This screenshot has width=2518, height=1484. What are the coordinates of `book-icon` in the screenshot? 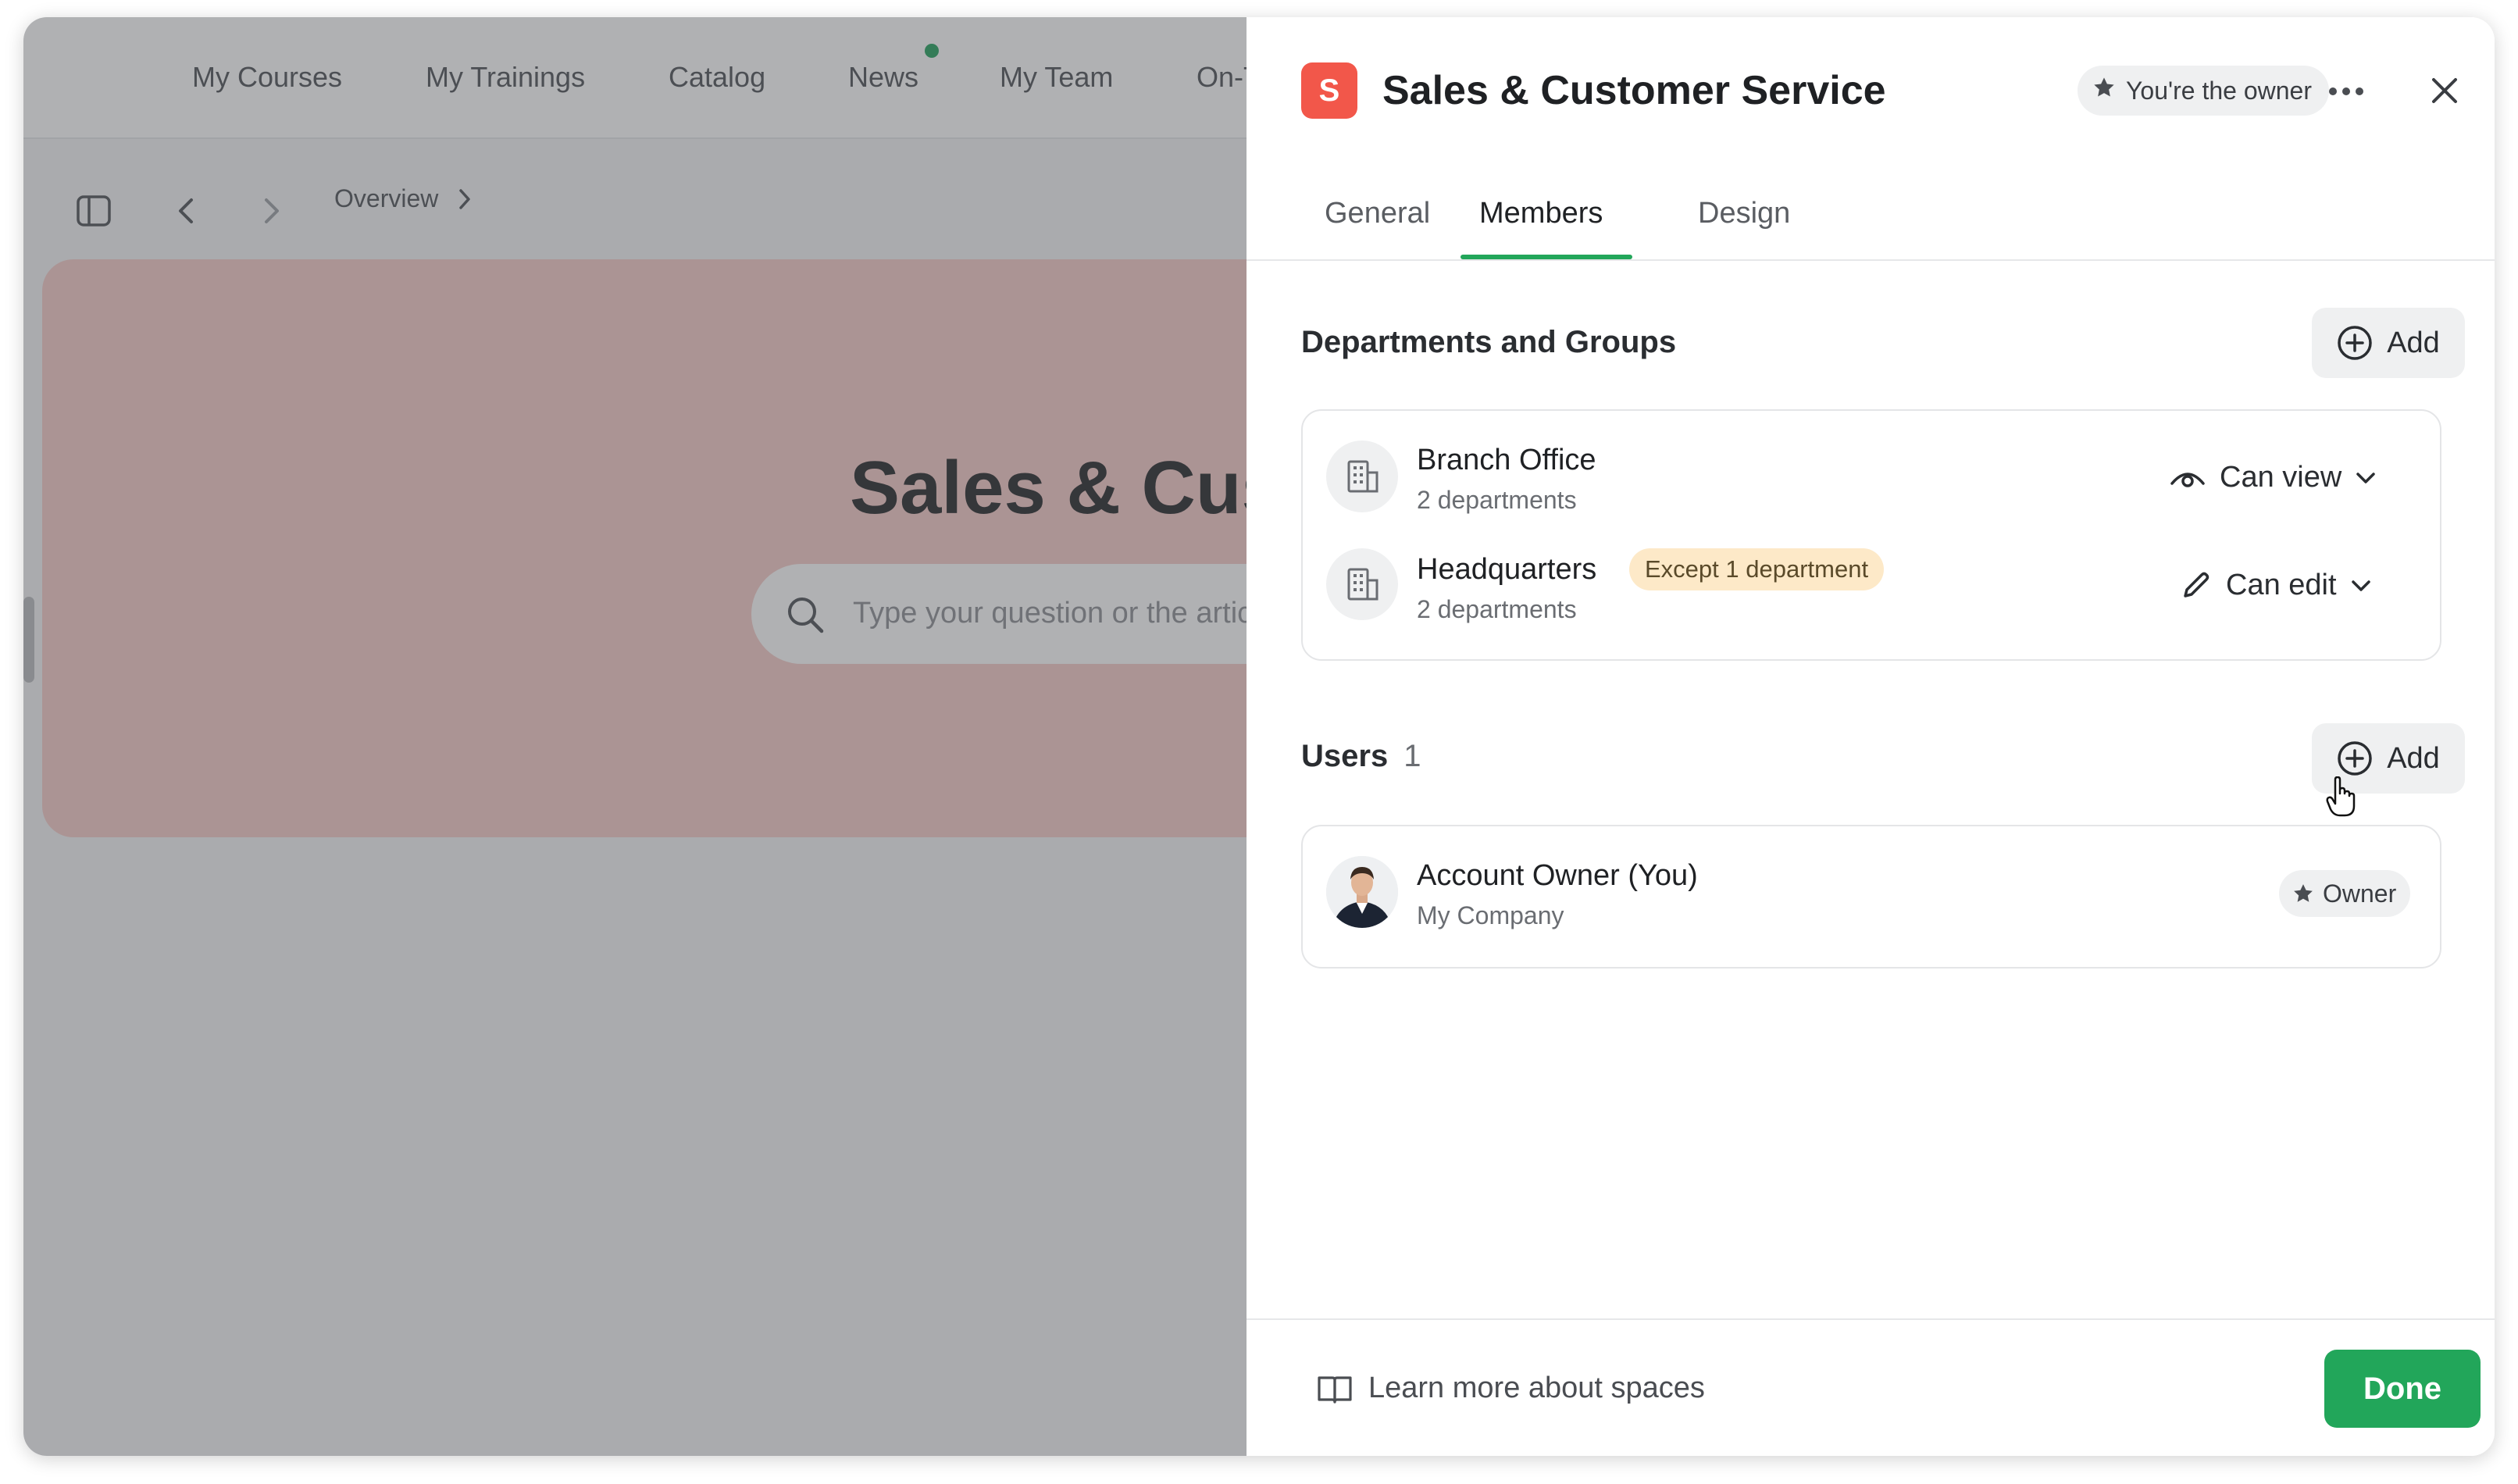 It's located at (1335, 1389).